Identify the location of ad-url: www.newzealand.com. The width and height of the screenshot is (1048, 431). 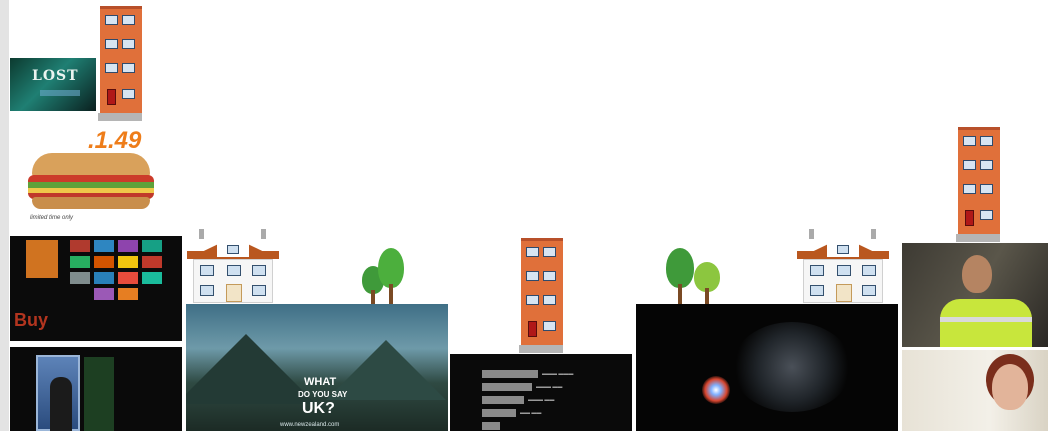
(310, 425).